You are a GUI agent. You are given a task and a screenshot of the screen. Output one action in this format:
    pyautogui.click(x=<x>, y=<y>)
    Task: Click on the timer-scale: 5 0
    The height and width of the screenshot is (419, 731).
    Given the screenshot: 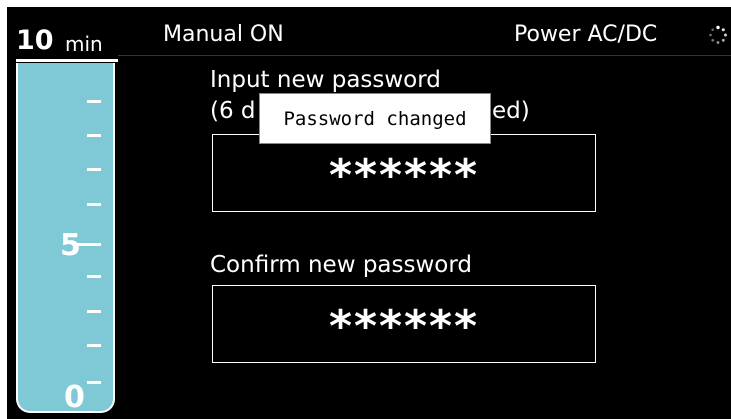 What is the action you would take?
    pyautogui.click(x=65, y=238)
    